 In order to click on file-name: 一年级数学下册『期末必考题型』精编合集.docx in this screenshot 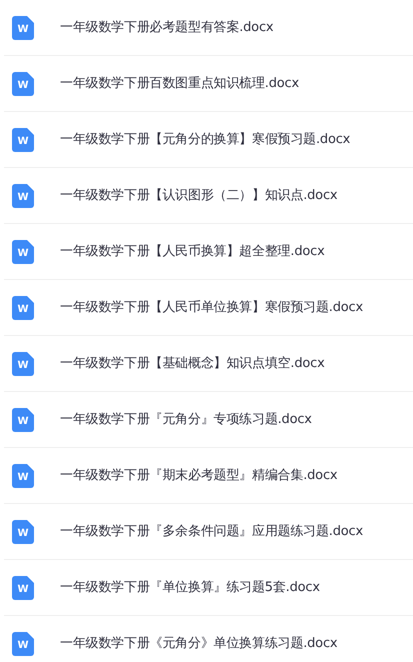, I will do `click(199, 476)`.